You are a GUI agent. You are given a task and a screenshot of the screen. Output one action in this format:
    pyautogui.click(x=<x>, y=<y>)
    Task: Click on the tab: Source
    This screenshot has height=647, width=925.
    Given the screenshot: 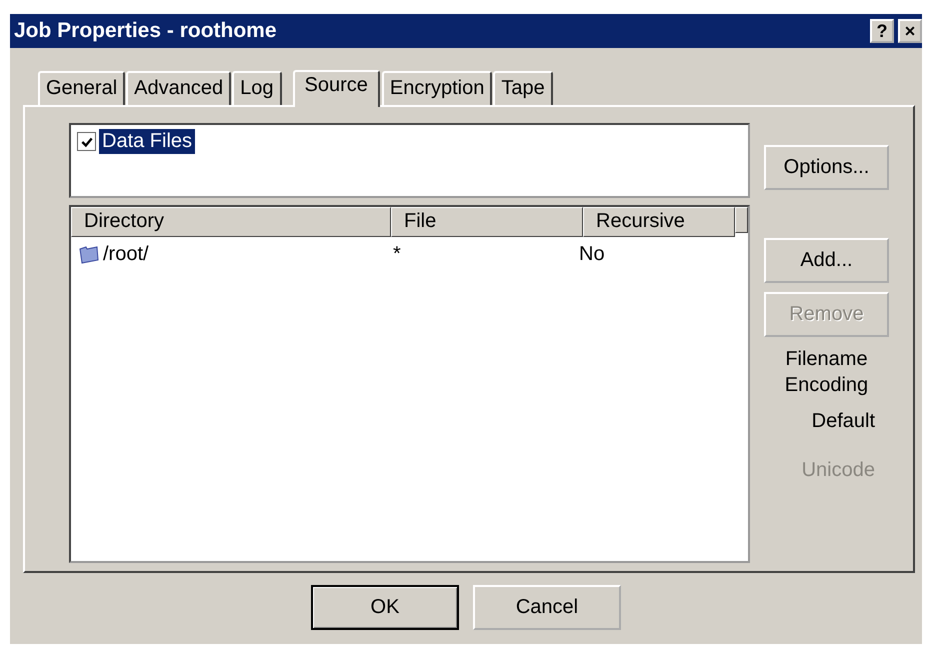 What is the action you would take?
    pyautogui.click(x=336, y=88)
    